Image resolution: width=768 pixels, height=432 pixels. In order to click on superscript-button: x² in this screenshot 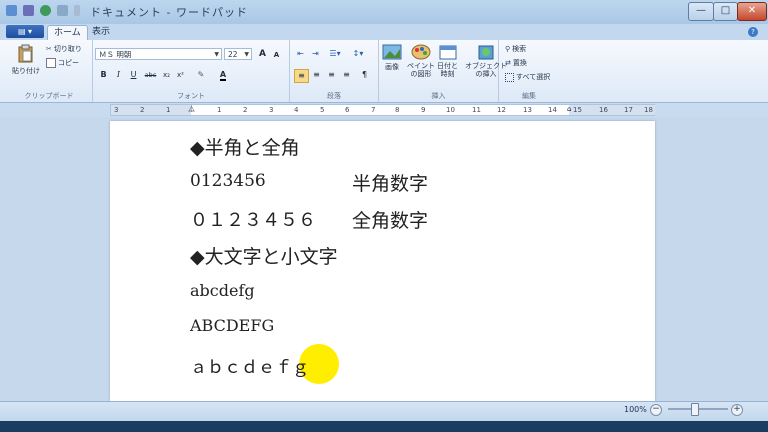, I will do `click(180, 75)`.